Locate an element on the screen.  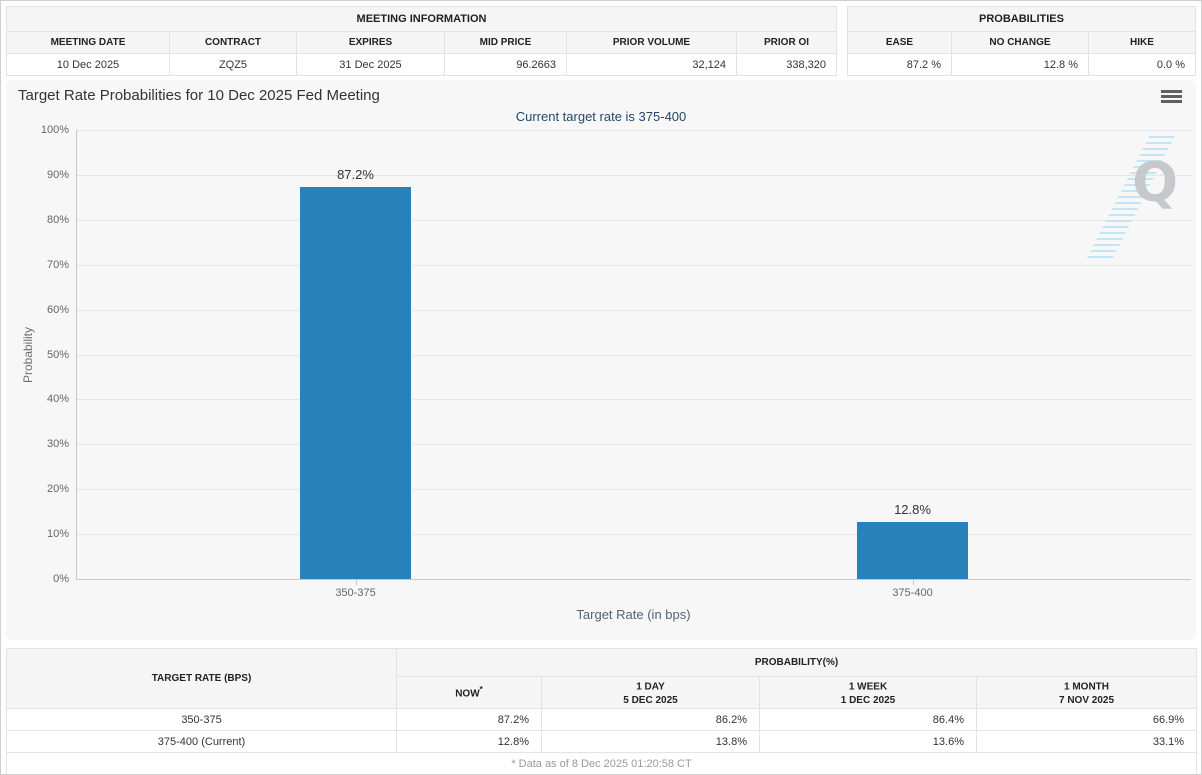
now-probability: 87.2% is located at coordinates (469, 720).